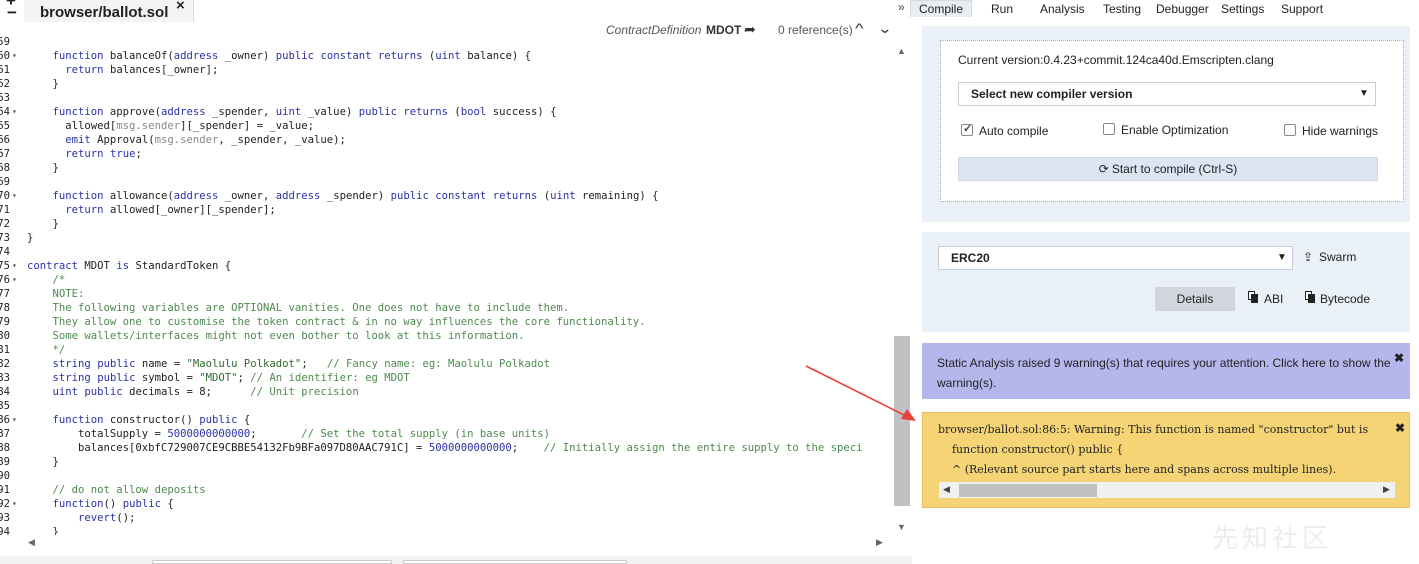  Describe the element at coordinates (1345, 299) in the screenshot. I see `bytecode-button: Bytecode` at that location.